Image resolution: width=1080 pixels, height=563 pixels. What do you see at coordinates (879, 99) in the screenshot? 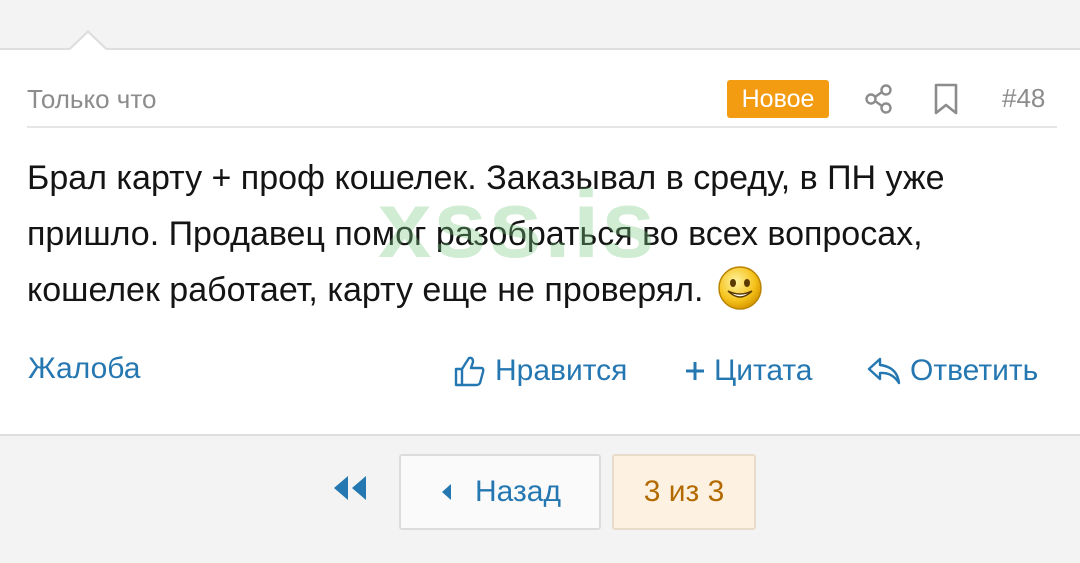
I see `share-icon` at bounding box center [879, 99].